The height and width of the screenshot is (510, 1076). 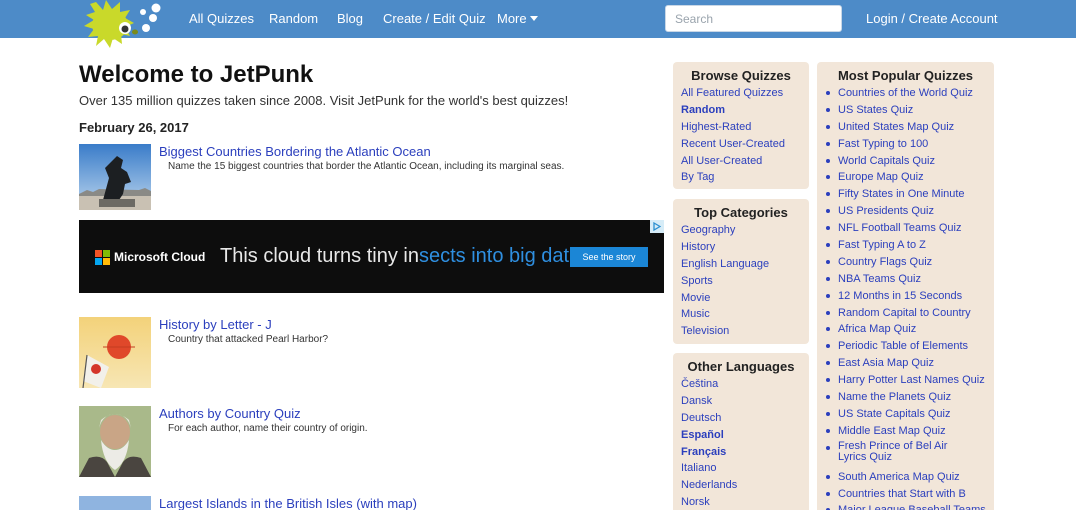 What do you see at coordinates (221, 18) in the screenshot?
I see `nav-all-quizzes: All Quizzes` at bounding box center [221, 18].